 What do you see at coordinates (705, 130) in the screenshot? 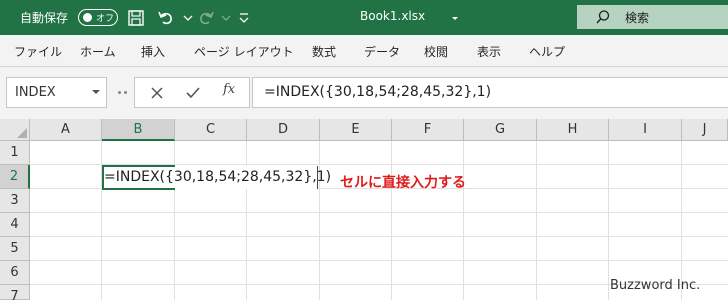
I see `column-header-j: J` at bounding box center [705, 130].